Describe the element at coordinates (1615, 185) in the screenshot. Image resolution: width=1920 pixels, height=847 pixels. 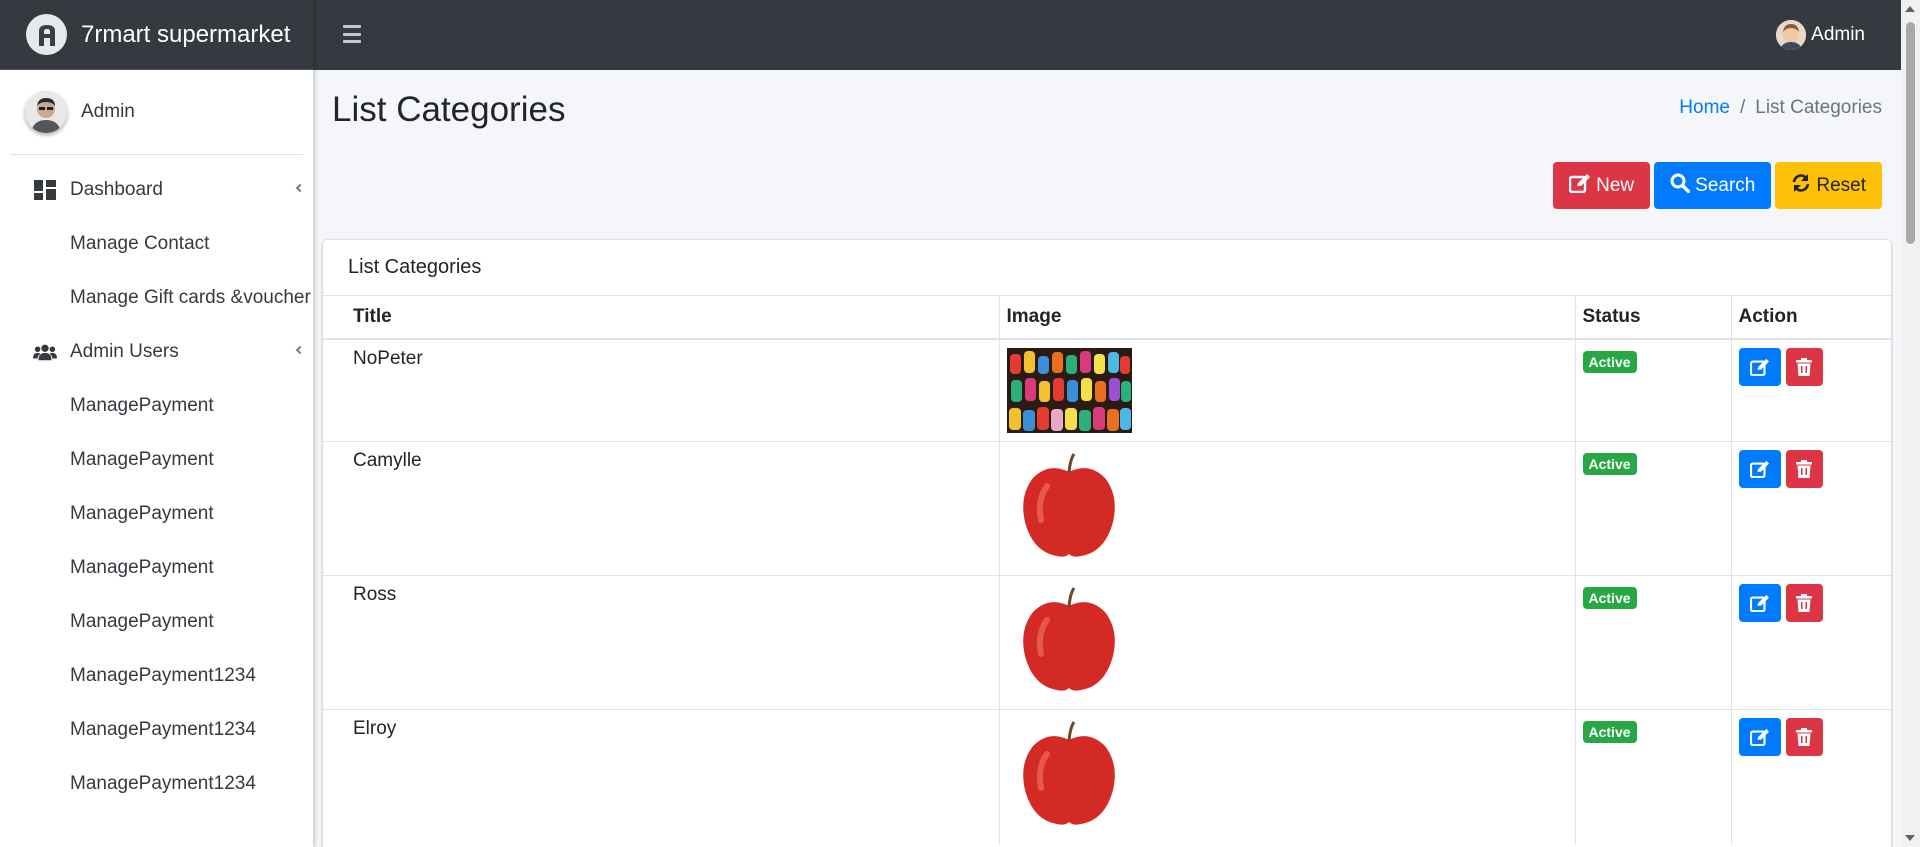
I see `new-button-label: New` at that location.